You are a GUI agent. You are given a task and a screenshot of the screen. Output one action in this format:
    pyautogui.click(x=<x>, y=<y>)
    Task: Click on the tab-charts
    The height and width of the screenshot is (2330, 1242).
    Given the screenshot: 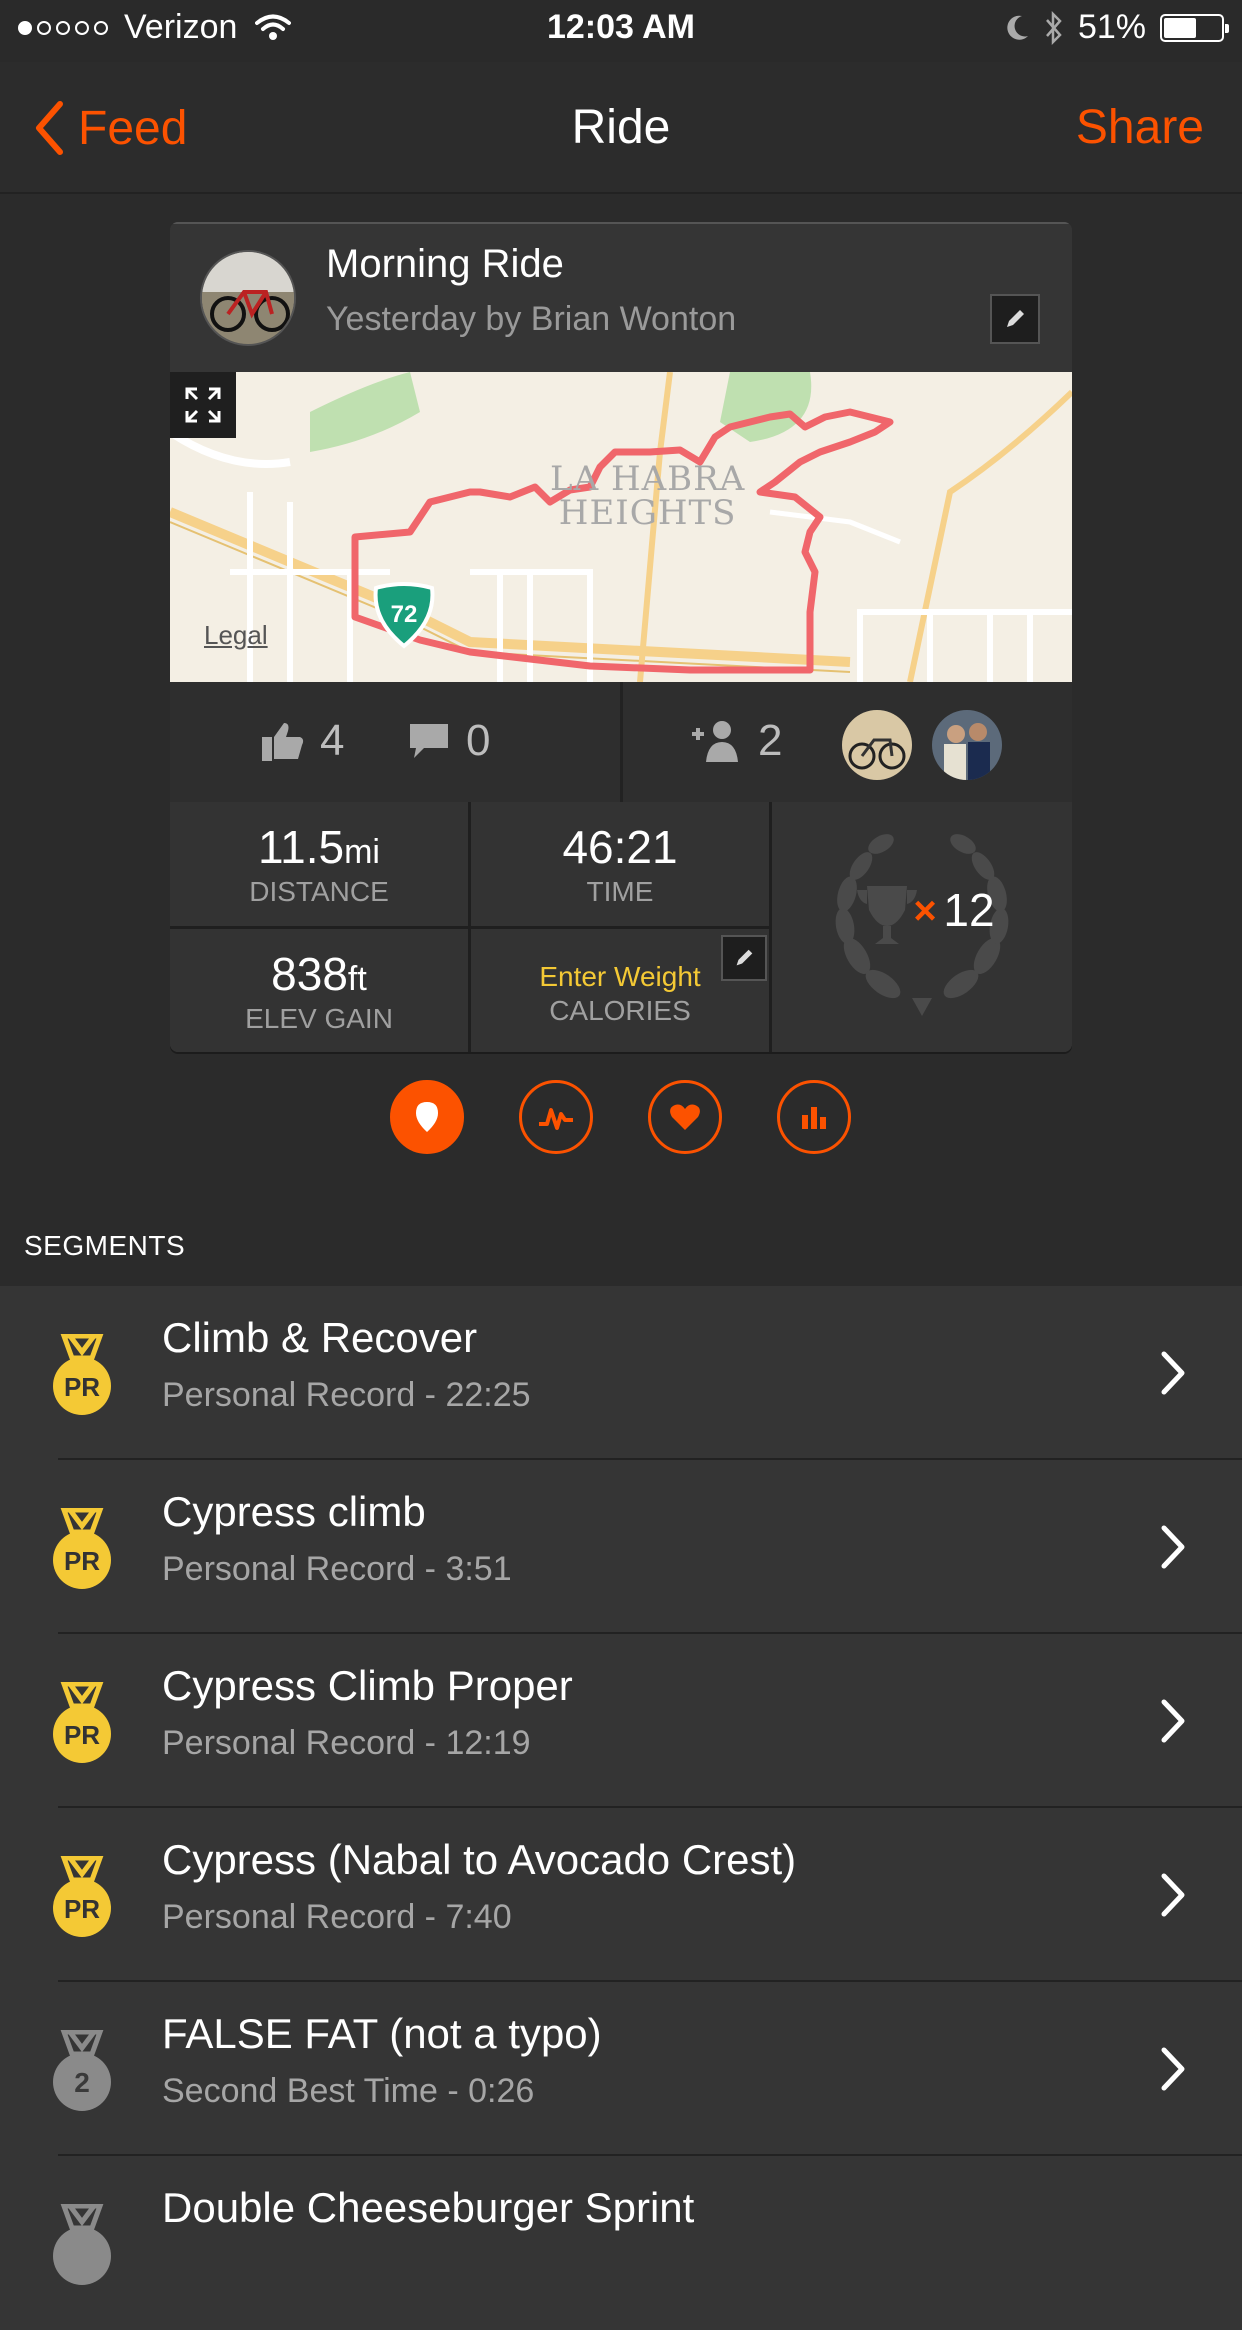 What is the action you would take?
    pyautogui.click(x=814, y=1117)
    